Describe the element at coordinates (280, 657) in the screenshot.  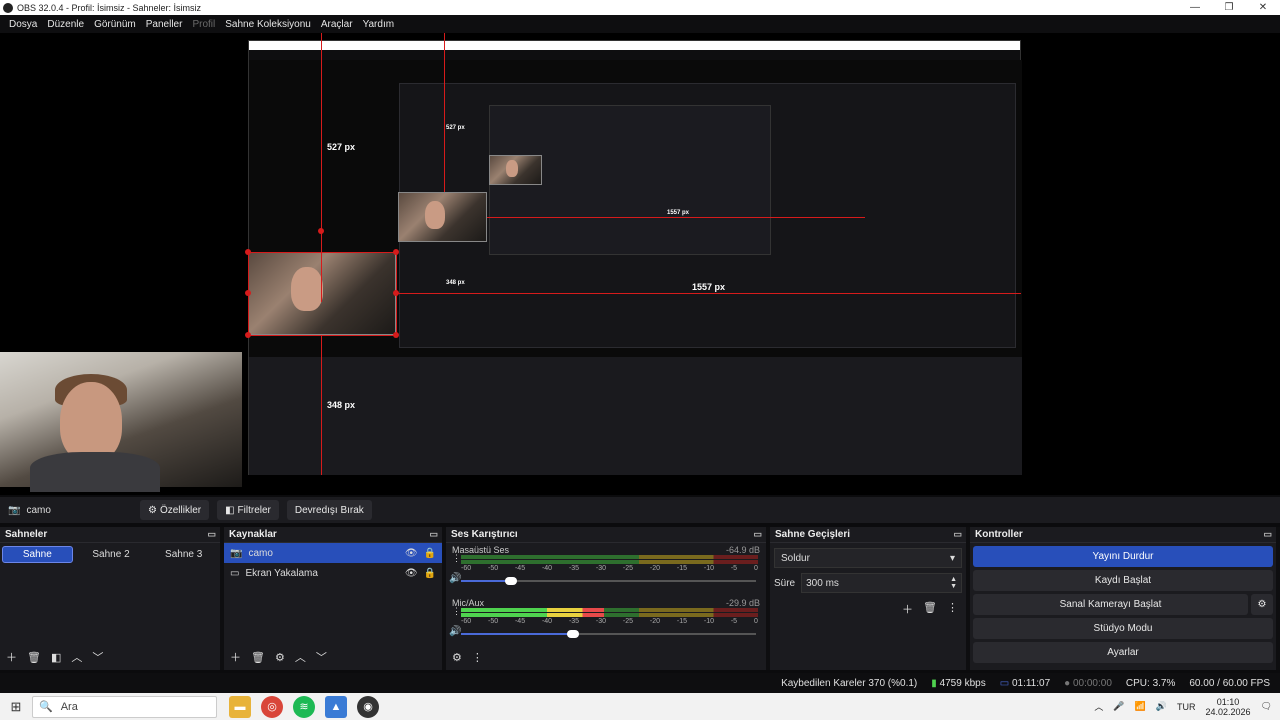
I see `source-properties-icon: ⚙` at that location.